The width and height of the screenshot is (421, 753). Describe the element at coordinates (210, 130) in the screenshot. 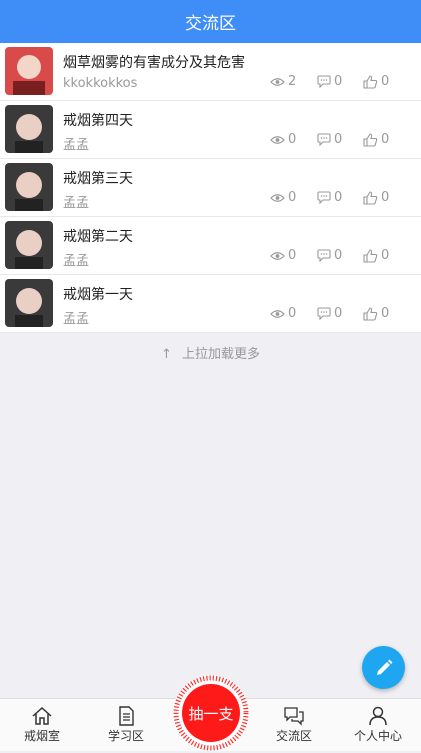

I see `post-item: 戒烟第四天 孟孟 0 0 0` at that location.